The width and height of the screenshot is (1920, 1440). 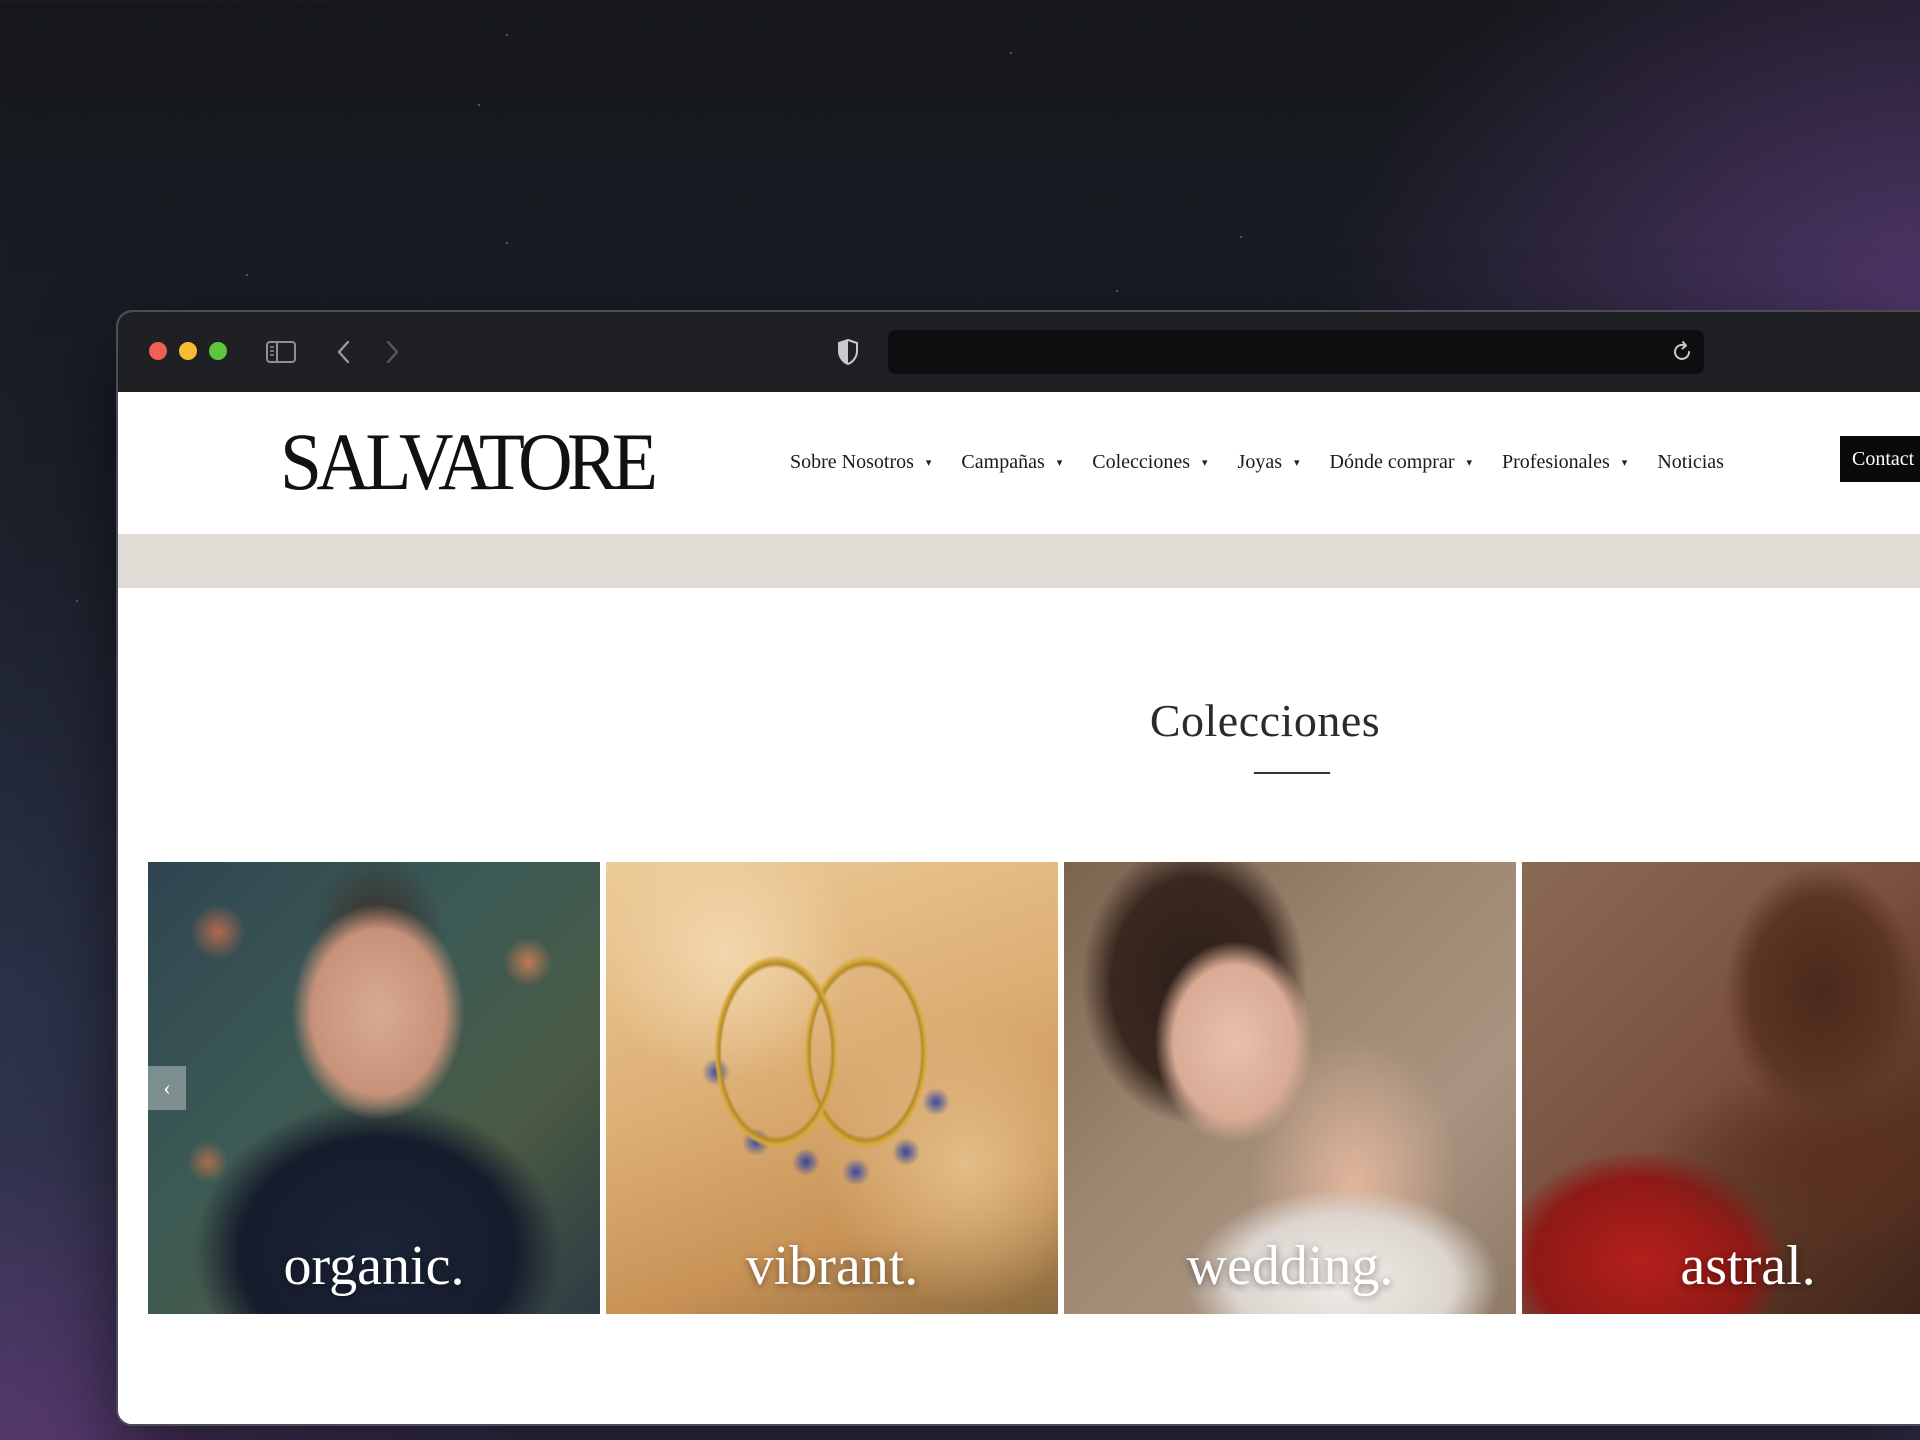 What do you see at coordinates (1556, 461) in the screenshot?
I see `nav-item-label: Profesionales` at bounding box center [1556, 461].